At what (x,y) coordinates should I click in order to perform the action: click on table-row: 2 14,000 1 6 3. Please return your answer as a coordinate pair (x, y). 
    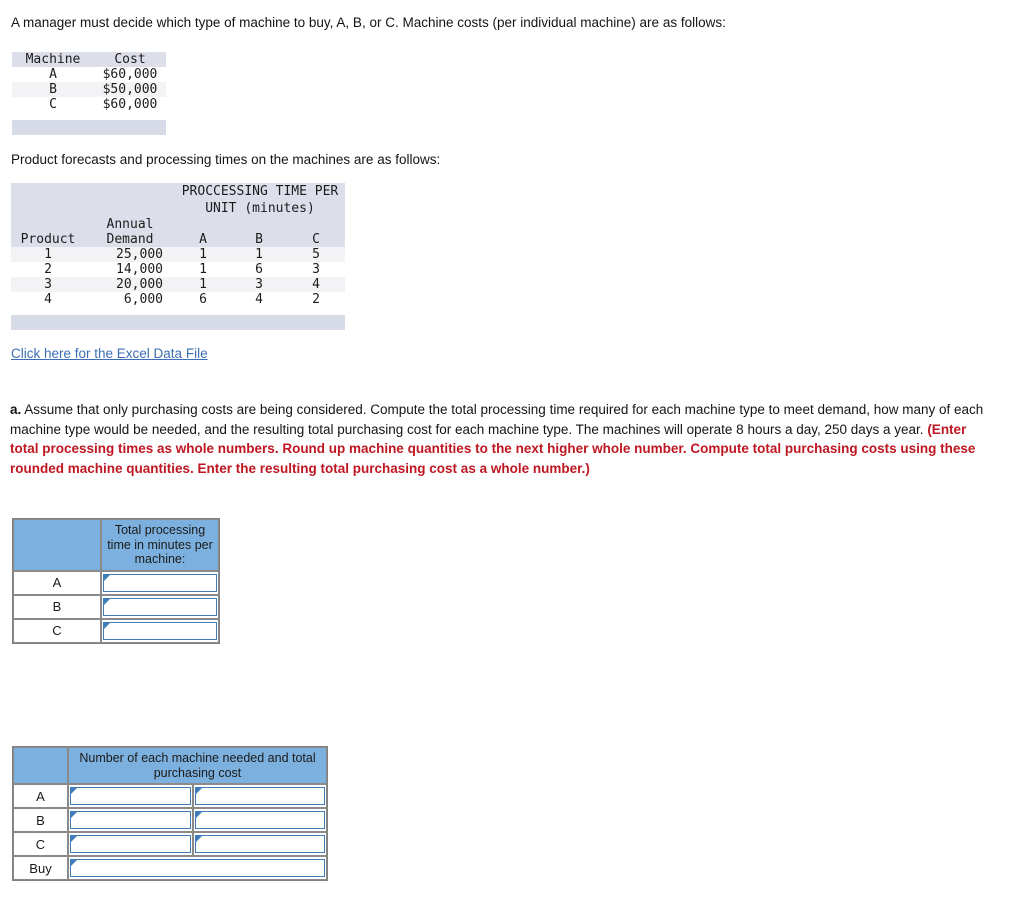
    Looking at the image, I should click on (178, 269).